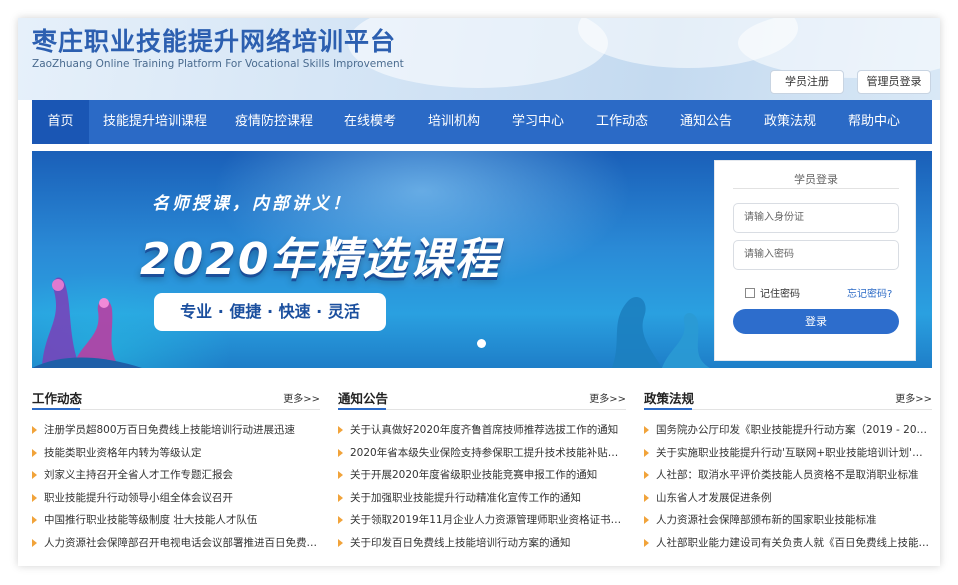 The width and height of the screenshot is (958, 585). I want to click on list-item: 关于印发百日免费线上技能培训行动方案的通知, so click(482, 543).